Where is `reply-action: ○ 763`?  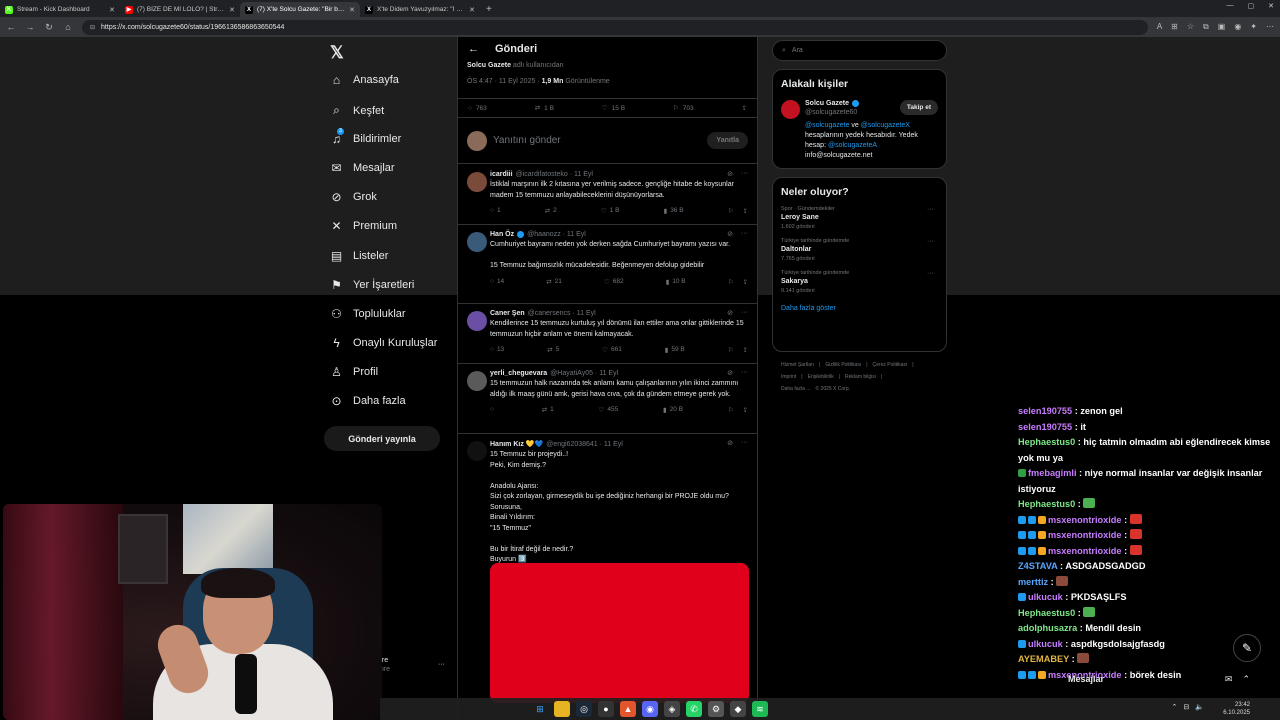
reply-action: ○ 763 is located at coordinates (477, 108).